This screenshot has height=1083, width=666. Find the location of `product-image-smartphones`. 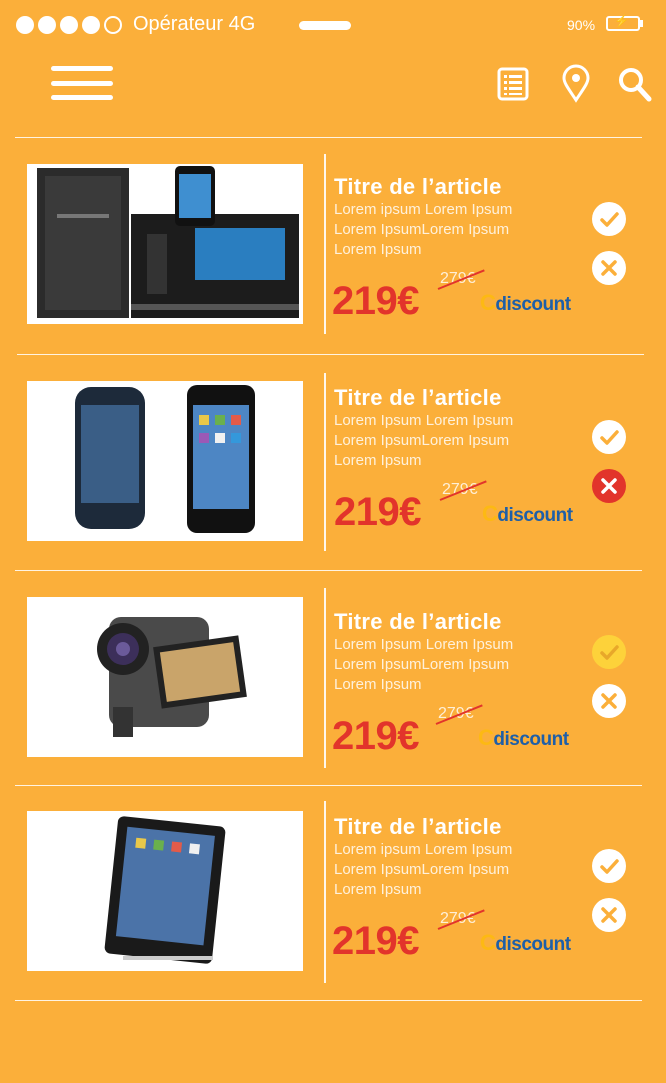

product-image-smartphones is located at coordinates (165, 461).